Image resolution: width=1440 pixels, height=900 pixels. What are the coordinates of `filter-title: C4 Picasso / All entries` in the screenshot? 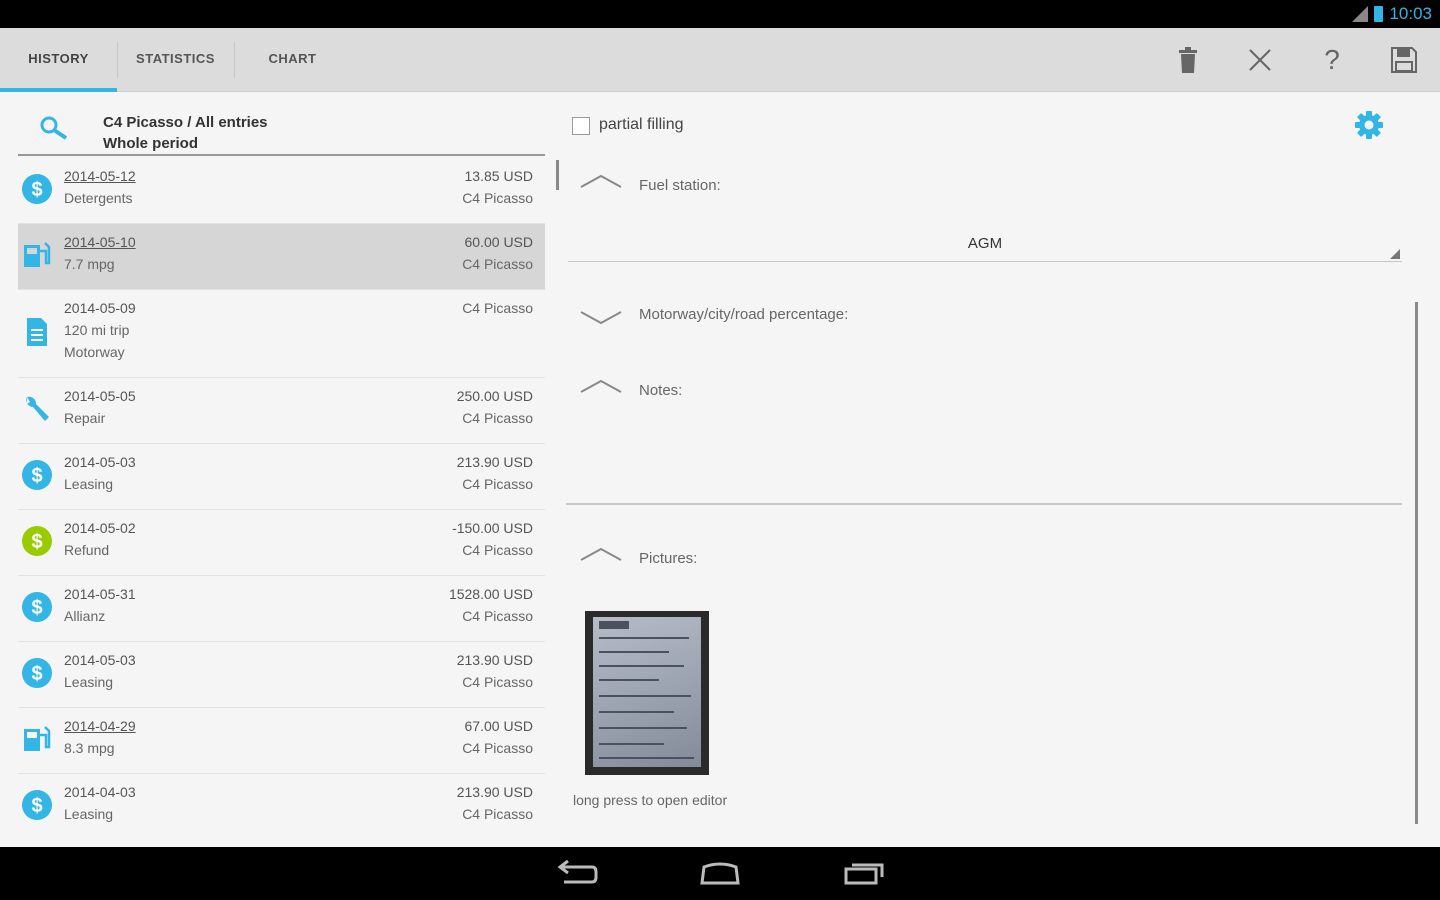 It's located at (185, 122).